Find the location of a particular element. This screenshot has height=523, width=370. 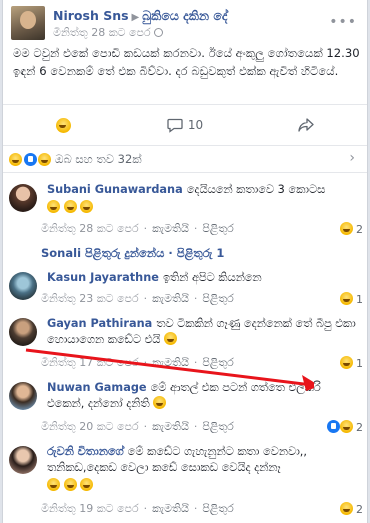

commenter-name: Subani Gunawardana is located at coordinates (115, 189).